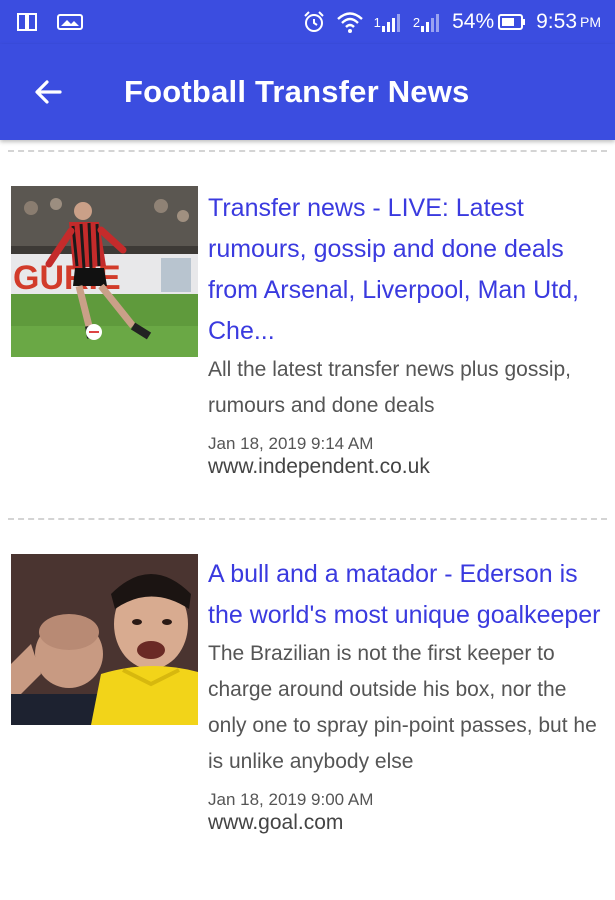  What do you see at coordinates (350, 22) in the screenshot?
I see `wifi-icon` at bounding box center [350, 22].